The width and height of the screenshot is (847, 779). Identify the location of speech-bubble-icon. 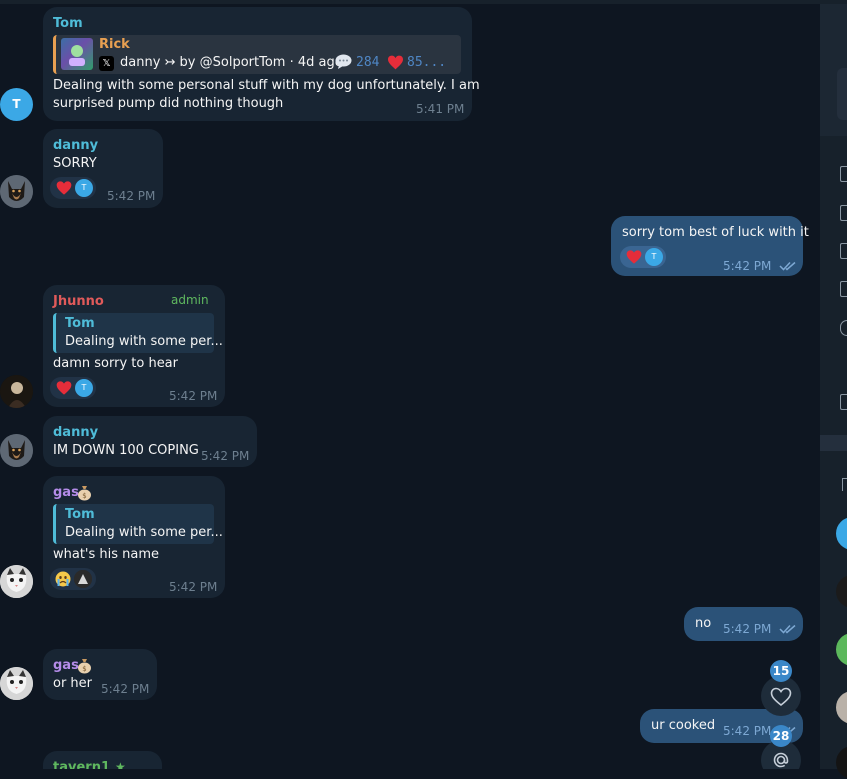
(343, 63).